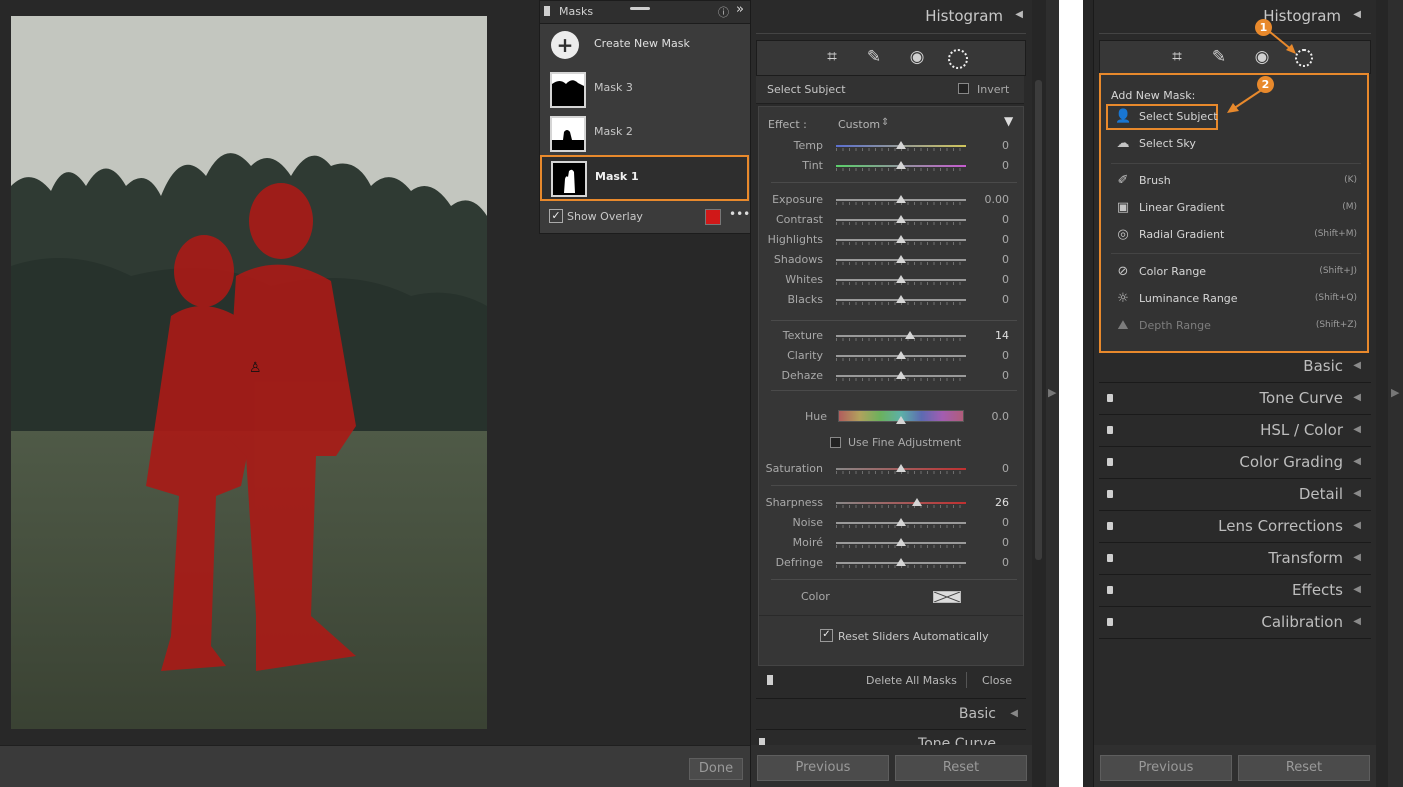 This screenshot has width=1403, height=787. What do you see at coordinates (891, 714) in the screenshot?
I see `basic-section-header: Basic ◀` at bounding box center [891, 714].